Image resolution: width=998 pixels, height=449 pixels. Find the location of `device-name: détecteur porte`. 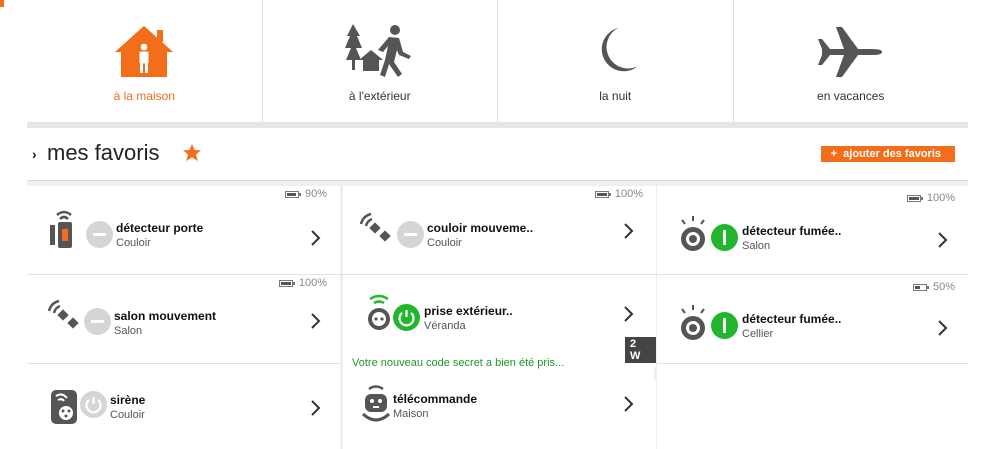

device-name: détecteur porte is located at coordinates (160, 228).